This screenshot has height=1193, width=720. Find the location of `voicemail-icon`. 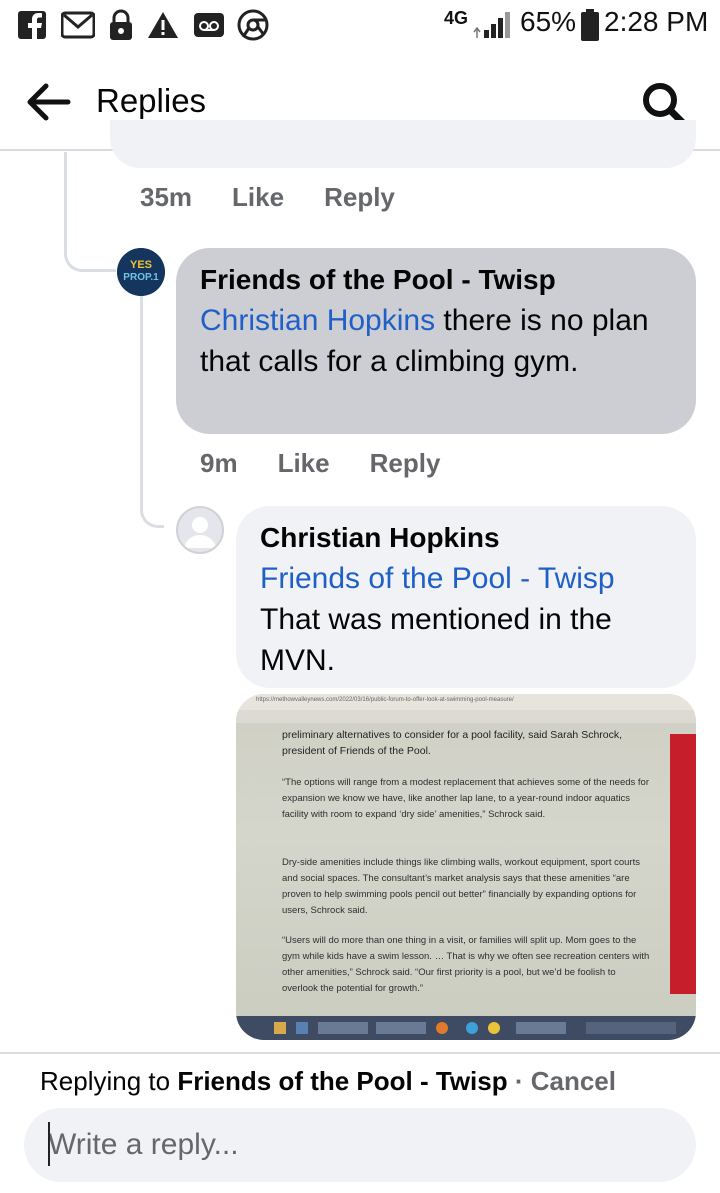

voicemail-icon is located at coordinates (209, 25).